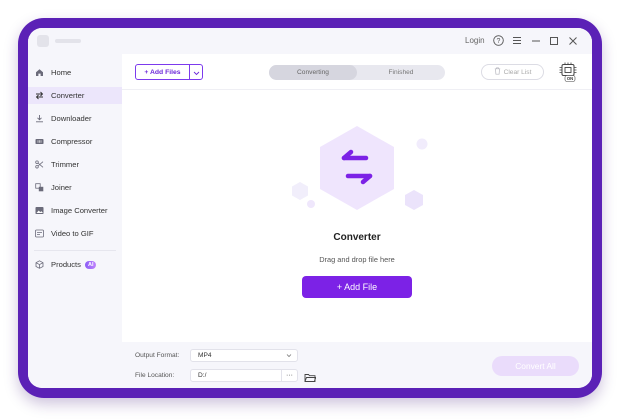 The width and height of the screenshot is (624, 419). What do you see at coordinates (79, 210) in the screenshot?
I see `sidebar-item-label: Image Converter` at bounding box center [79, 210].